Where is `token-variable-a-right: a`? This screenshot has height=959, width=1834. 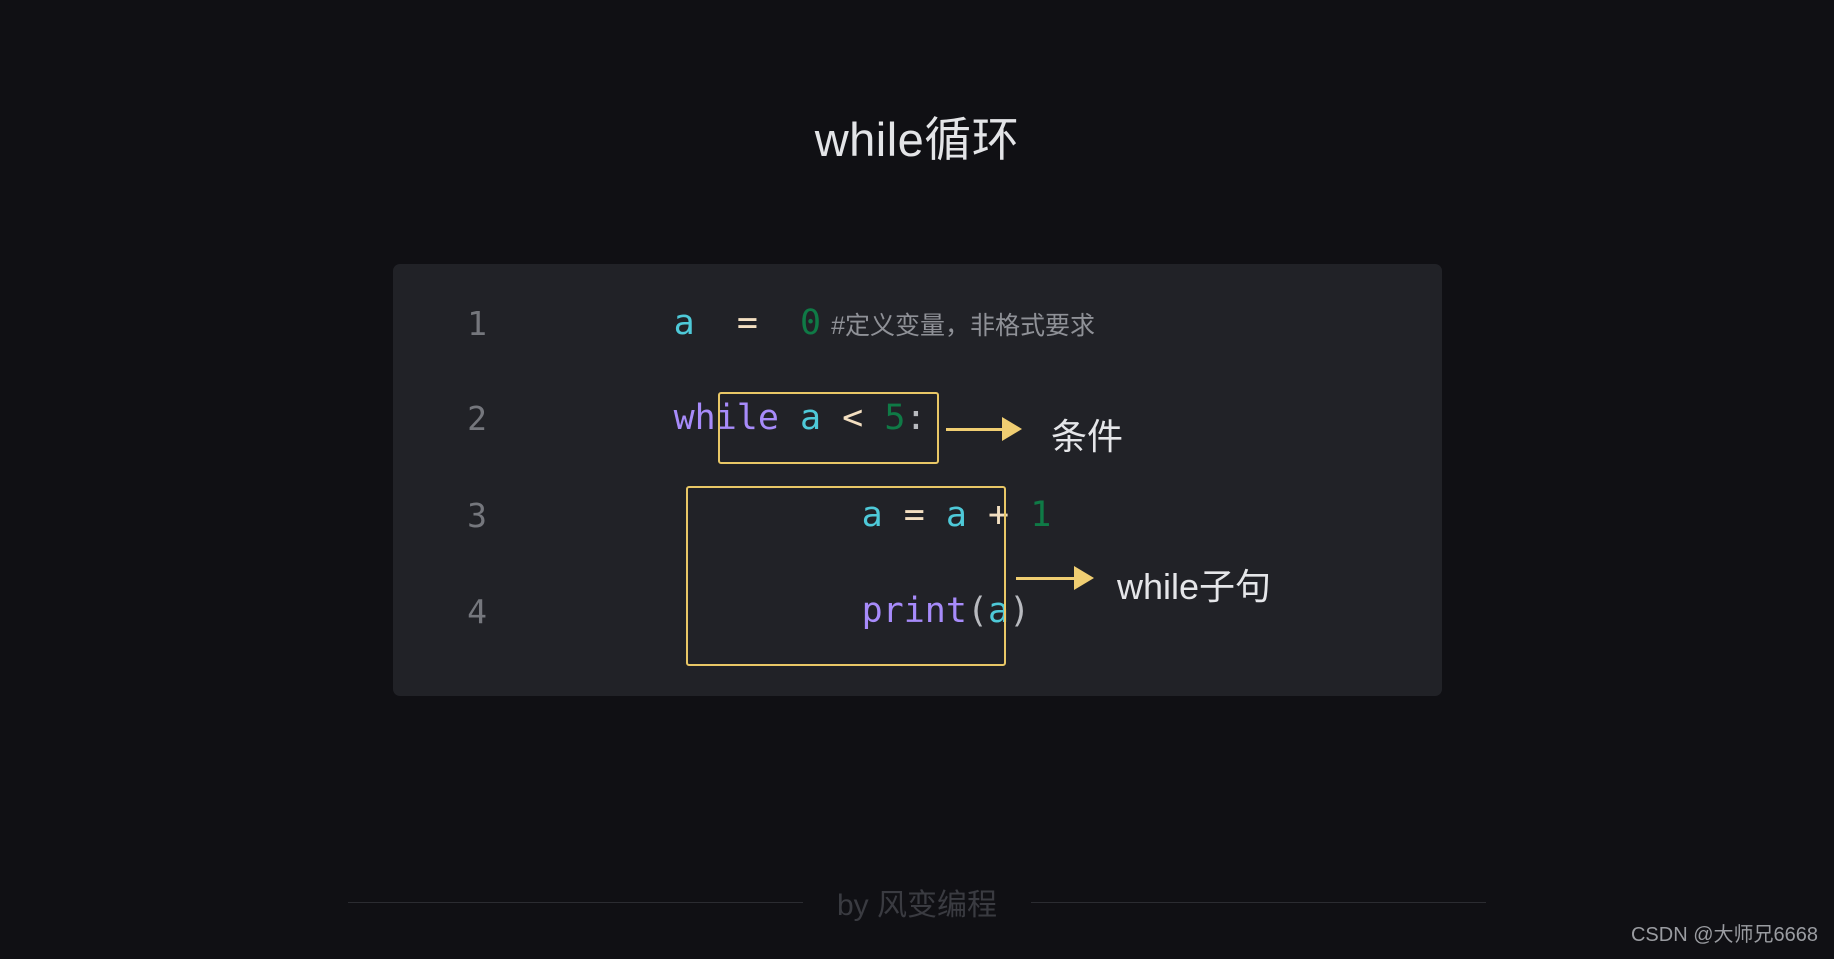
token-variable-a-right: a is located at coordinates (956, 515).